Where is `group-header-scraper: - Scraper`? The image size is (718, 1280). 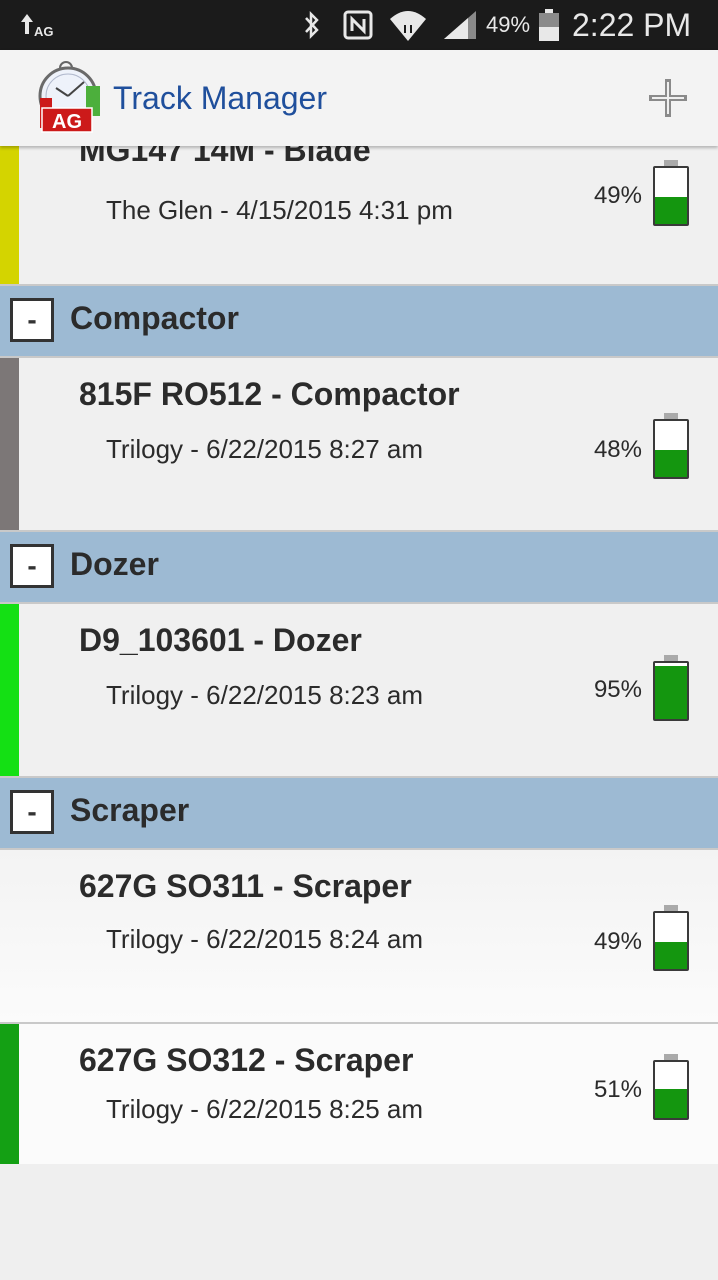
group-header-scraper: - Scraper is located at coordinates (359, 813).